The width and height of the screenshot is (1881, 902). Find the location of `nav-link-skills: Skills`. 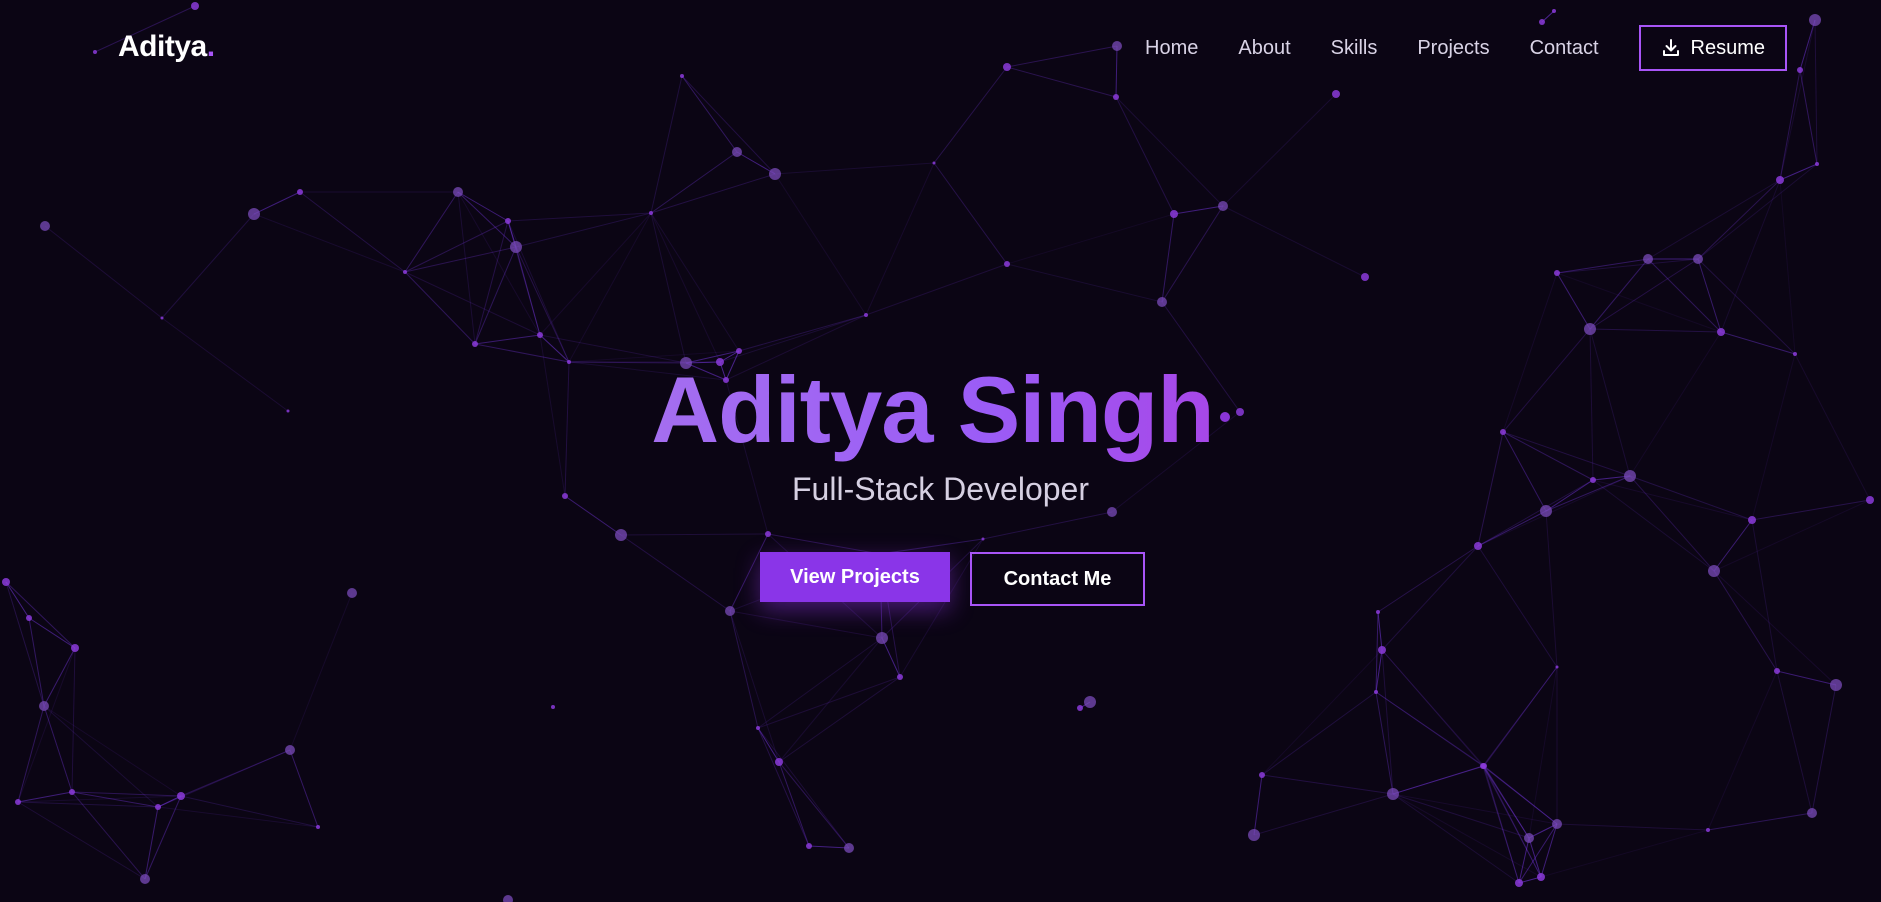

nav-link-skills: Skills is located at coordinates (1354, 48).